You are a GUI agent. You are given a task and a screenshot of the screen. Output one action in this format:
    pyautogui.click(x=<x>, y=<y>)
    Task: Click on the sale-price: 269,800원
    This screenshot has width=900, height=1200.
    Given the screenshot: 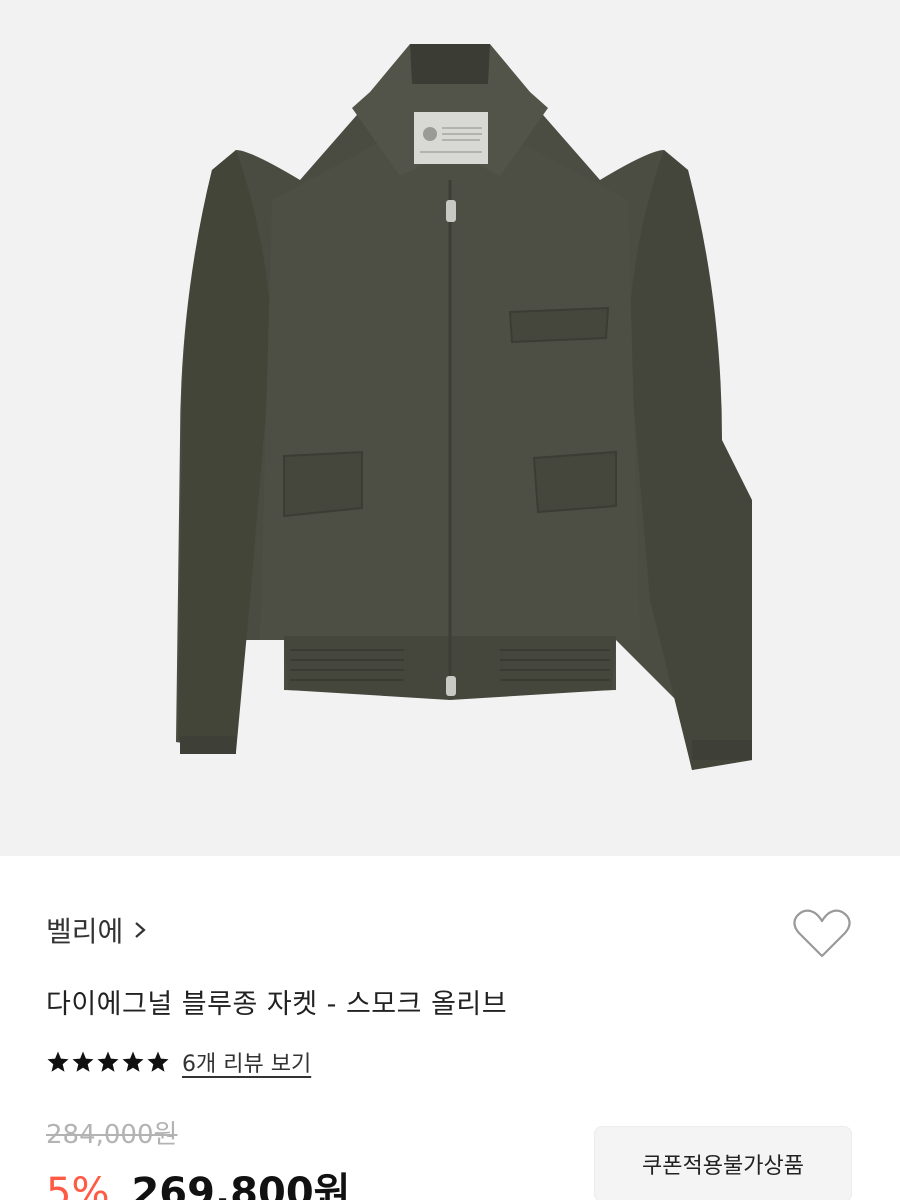 What is the action you would take?
    pyautogui.click(x=241, y=1185)
    